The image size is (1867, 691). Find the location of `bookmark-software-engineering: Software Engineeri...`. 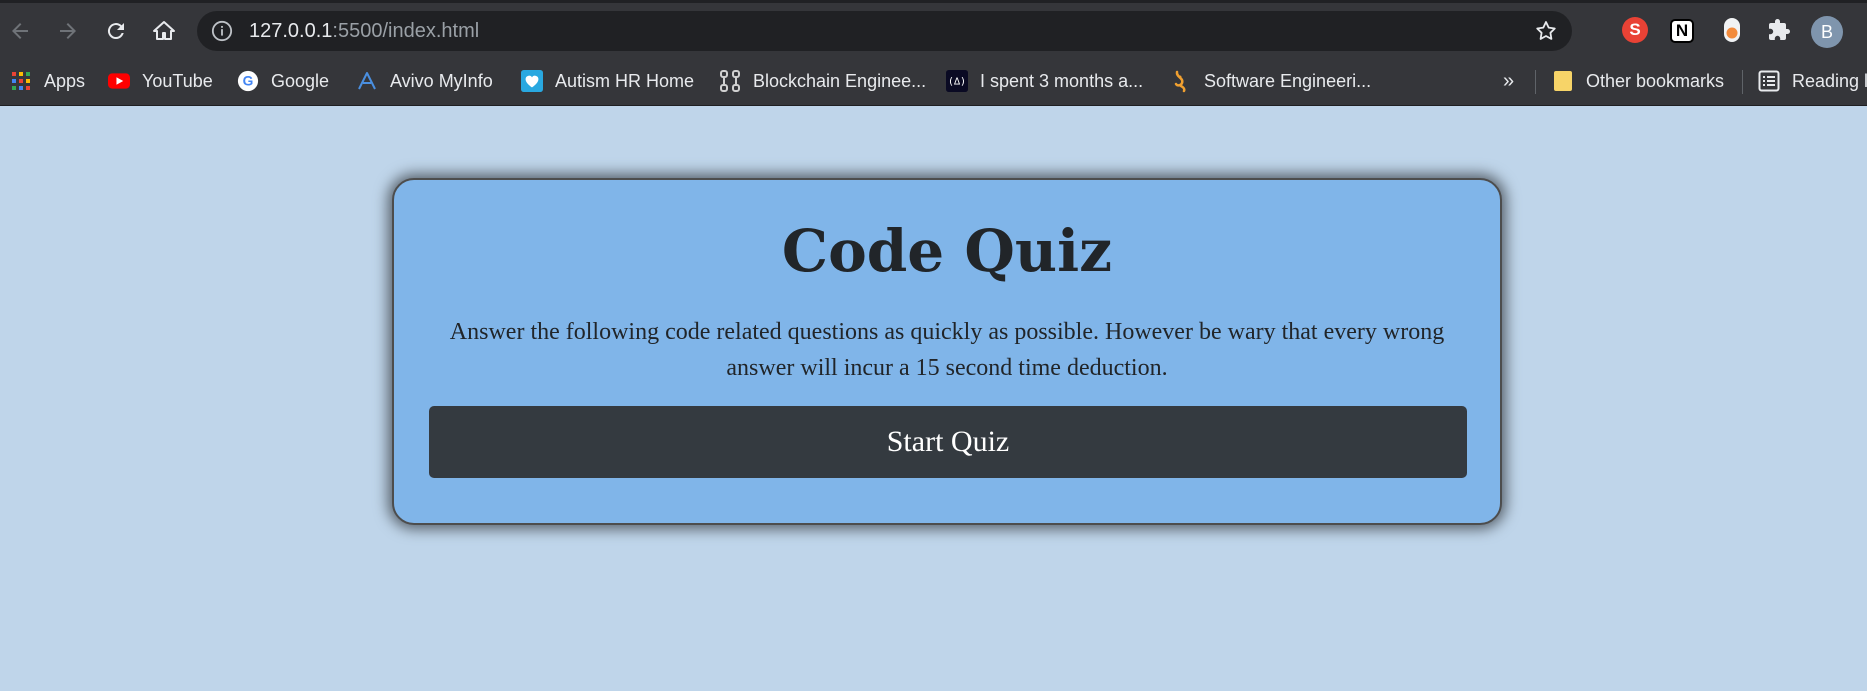

bookmark-software-engineering: Software Engineeri... is located at coordinates (1270, 81).